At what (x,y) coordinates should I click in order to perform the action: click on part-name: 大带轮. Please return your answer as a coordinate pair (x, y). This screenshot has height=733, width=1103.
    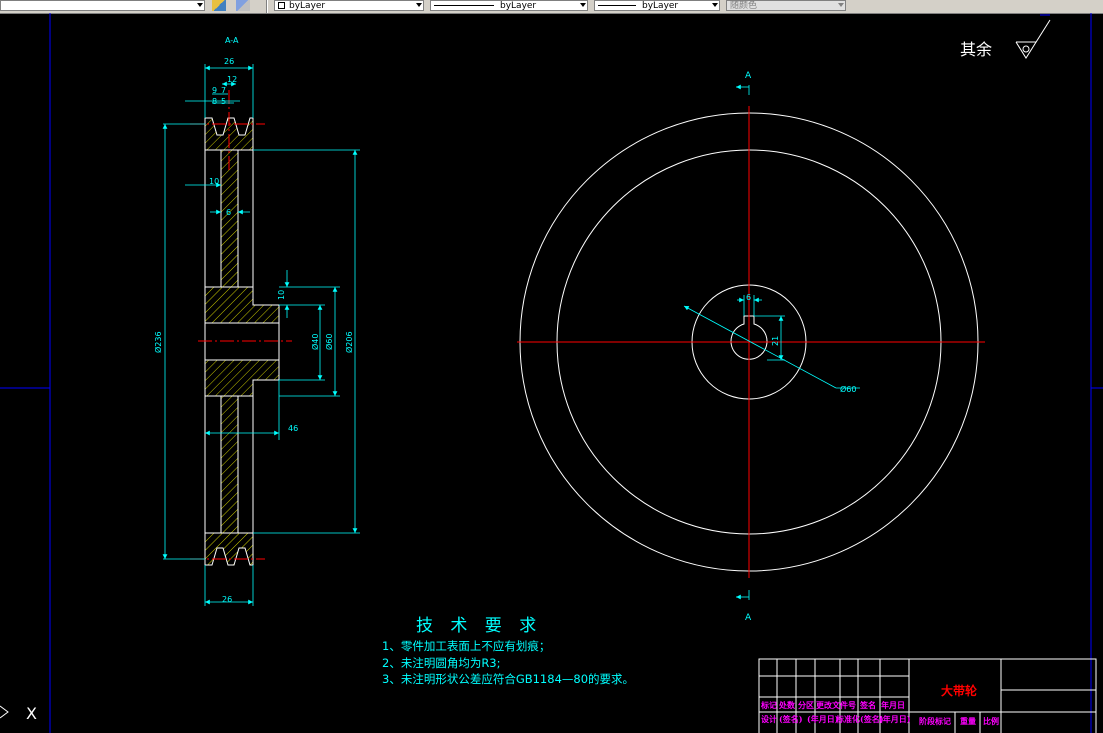
    Looking at the image, I should click on (959, 691).